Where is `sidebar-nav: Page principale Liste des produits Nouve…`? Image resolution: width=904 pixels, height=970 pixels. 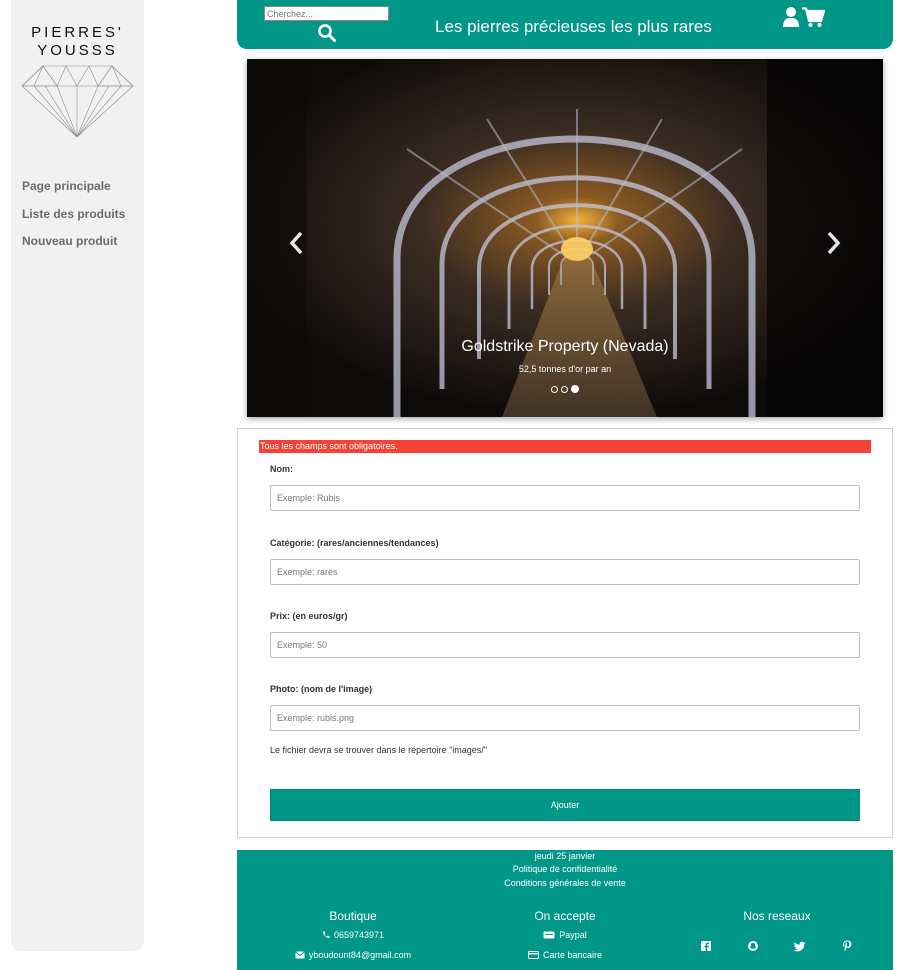 sidebar-nav: Page principale Liste des produits Nouve… is located at coordinates (73, 219).